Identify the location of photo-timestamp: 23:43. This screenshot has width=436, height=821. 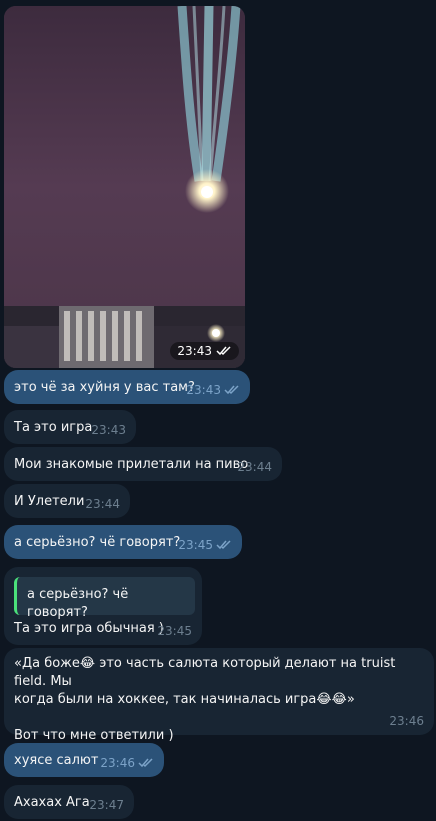
(204, 351).